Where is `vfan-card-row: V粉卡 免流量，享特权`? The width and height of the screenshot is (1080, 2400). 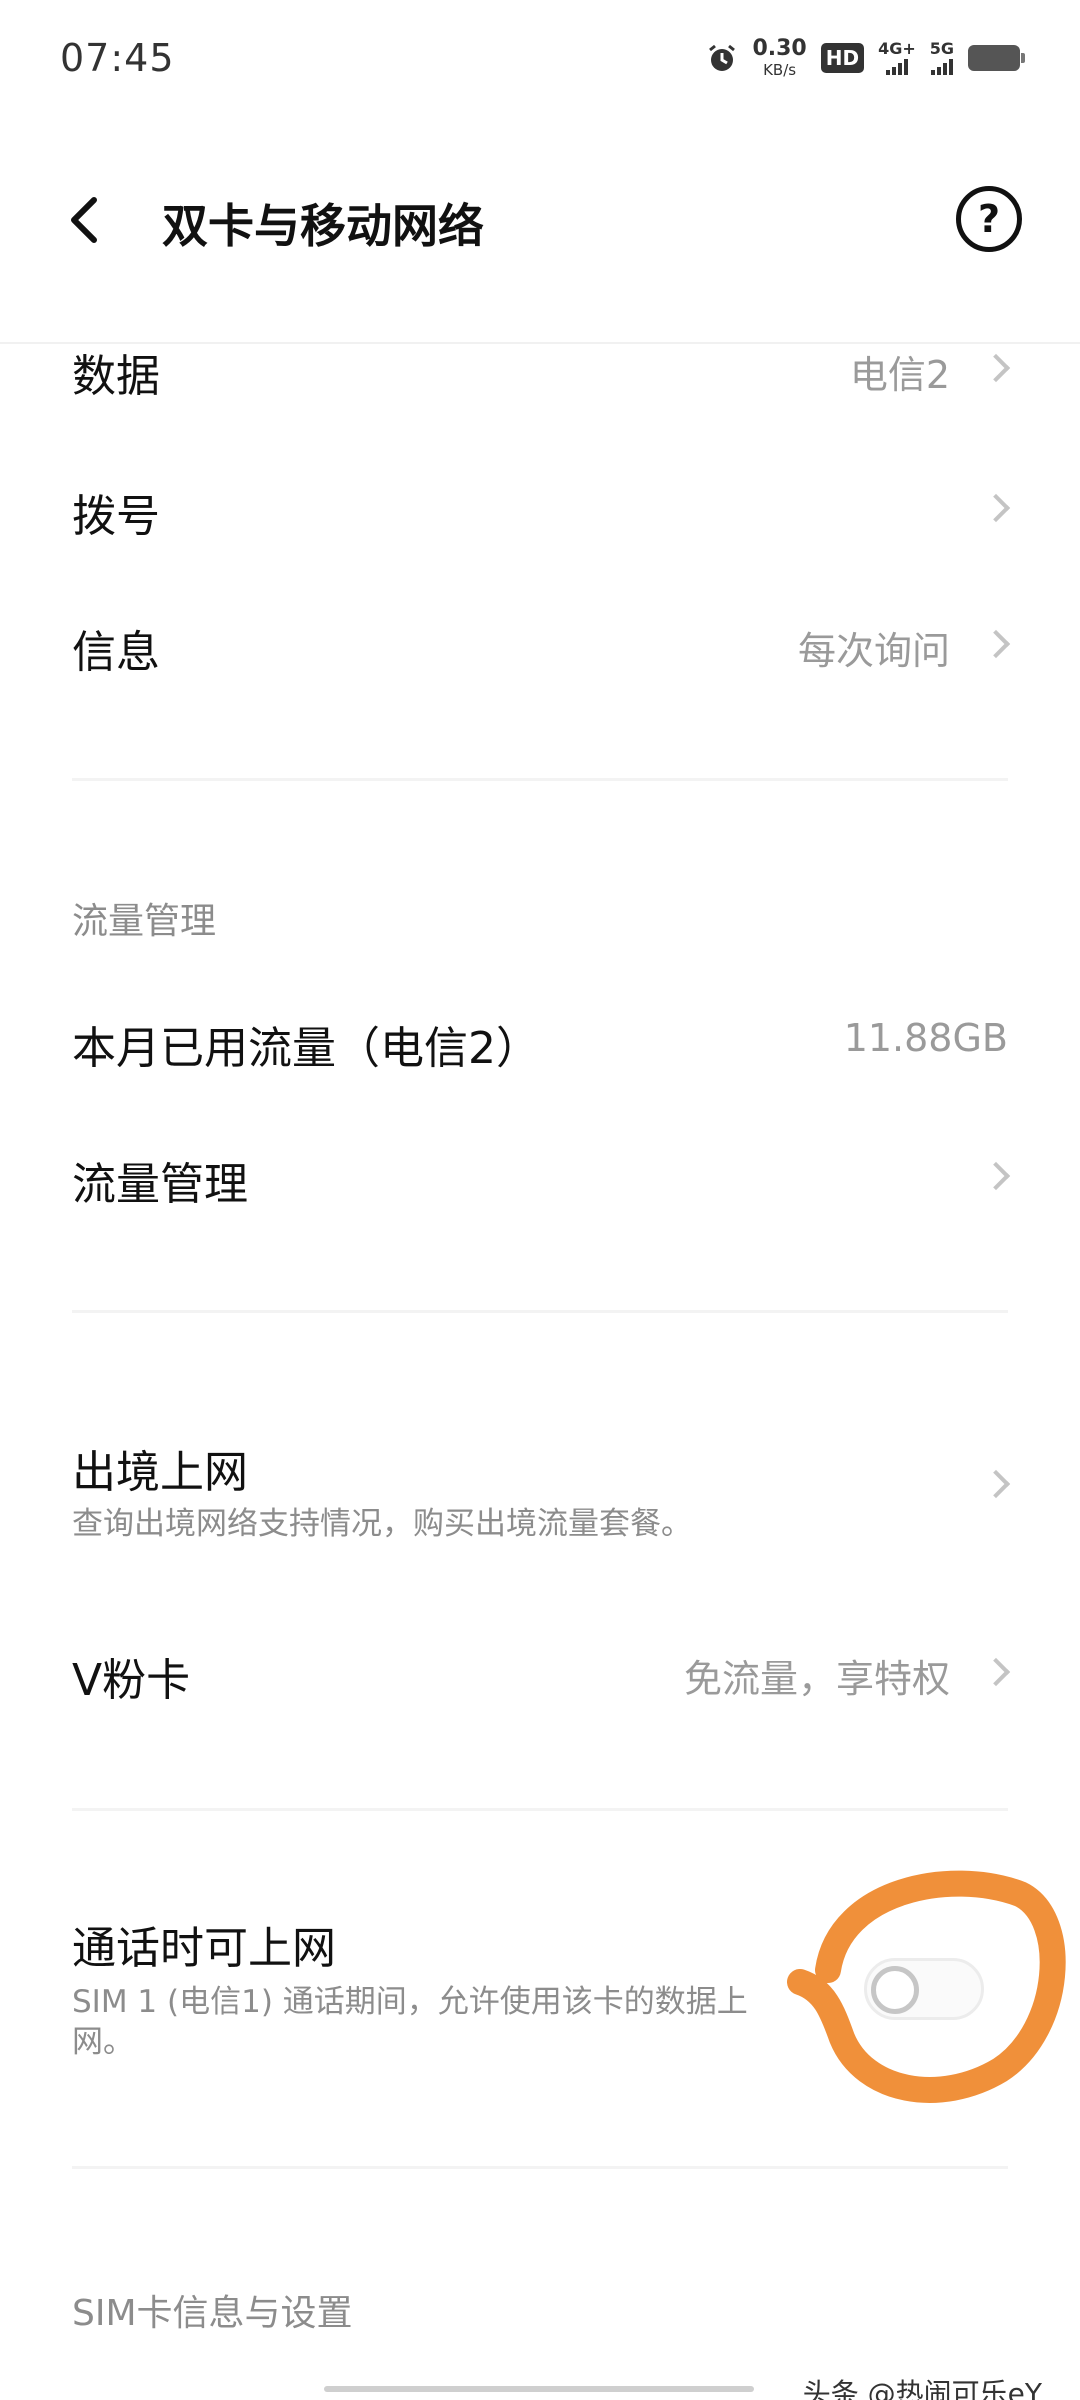 vfan-card-row: V粉卡 免流量，享特权 is located at coordinates (540, 1675).